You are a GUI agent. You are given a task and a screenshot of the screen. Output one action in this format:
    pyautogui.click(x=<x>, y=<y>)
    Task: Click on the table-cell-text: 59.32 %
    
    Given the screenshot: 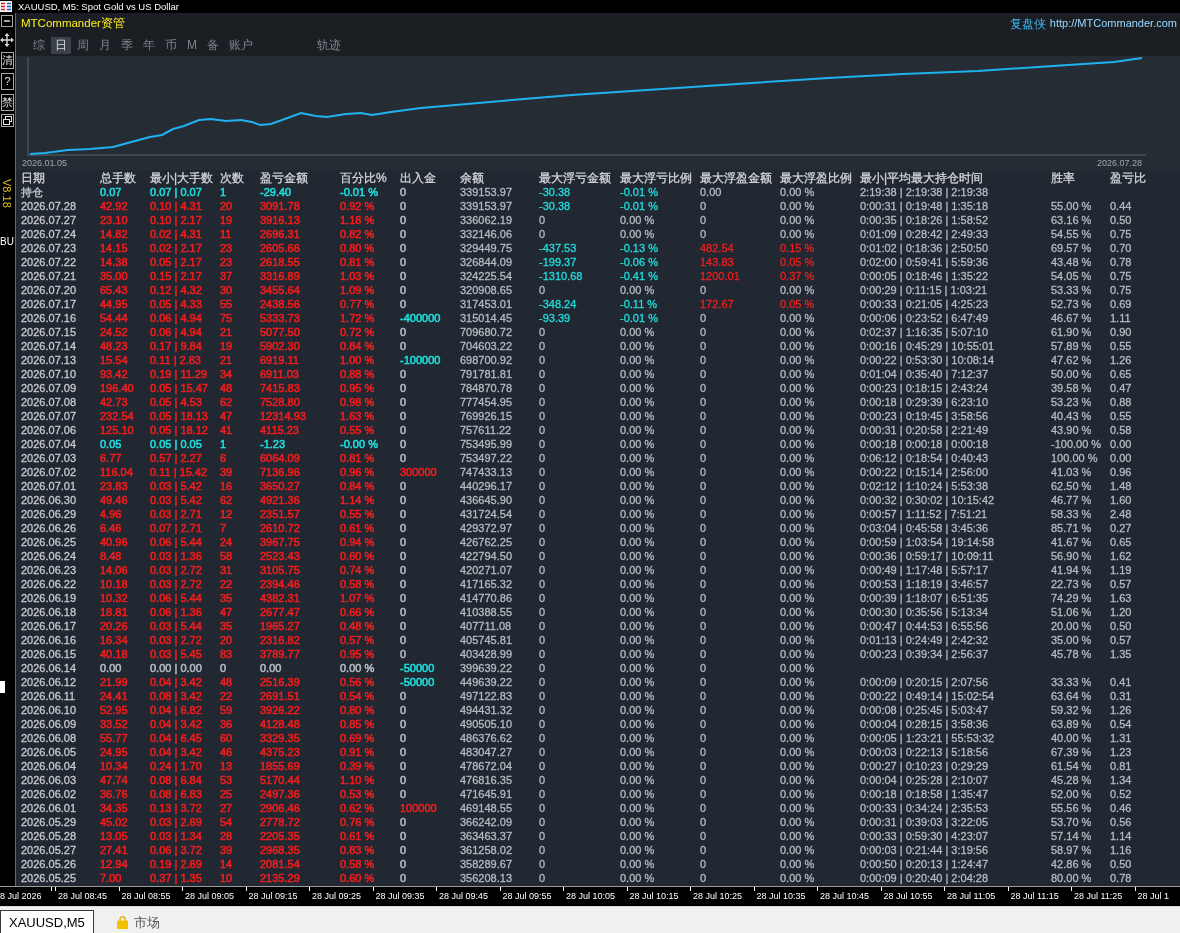 What is the action you would take?
    pyautogui.click(x=1072, y=710)
    